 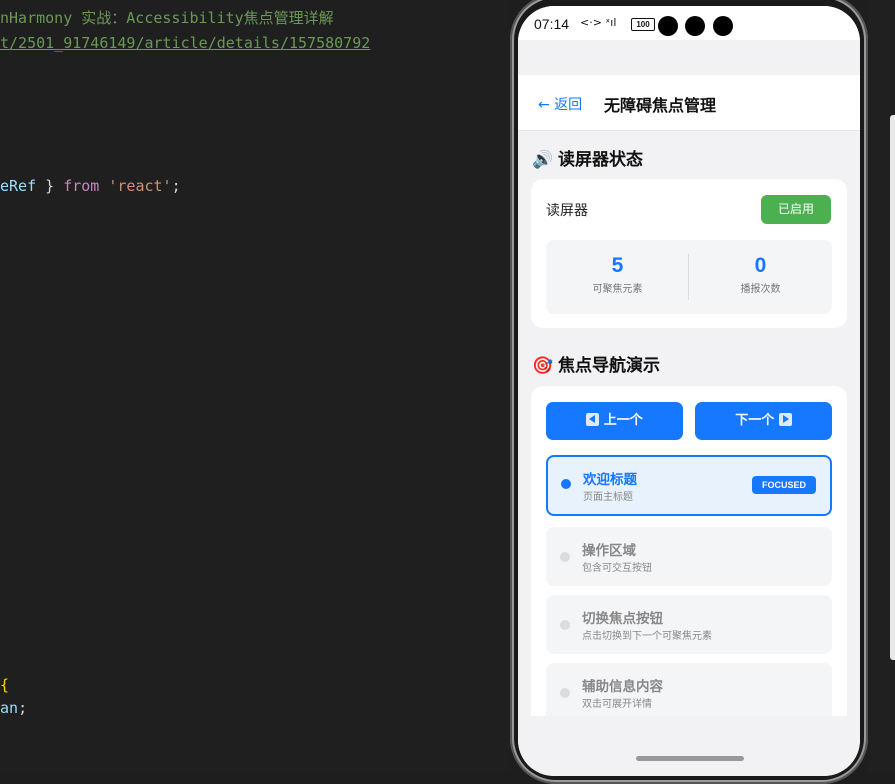 I want to click on focus-item-welcome-title: 欢迎标题 页面主标题 FOCUSED, so click(x=689, y=485).